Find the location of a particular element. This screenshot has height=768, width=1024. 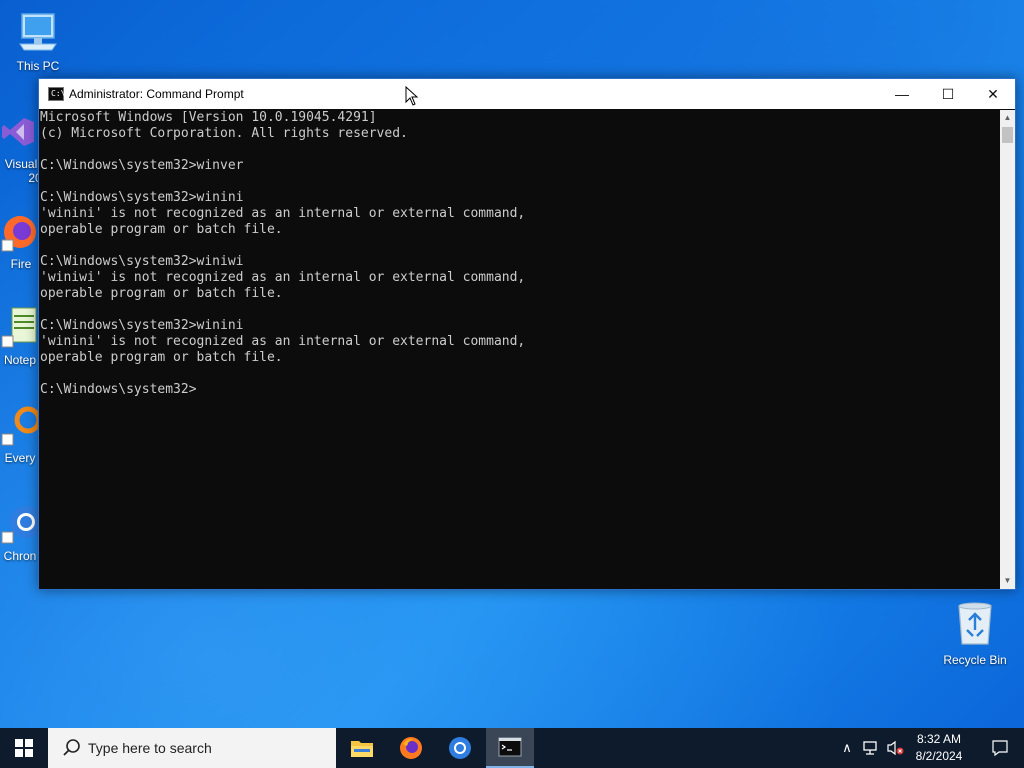

file-explorer-icon is located at coordinates (362, 749).